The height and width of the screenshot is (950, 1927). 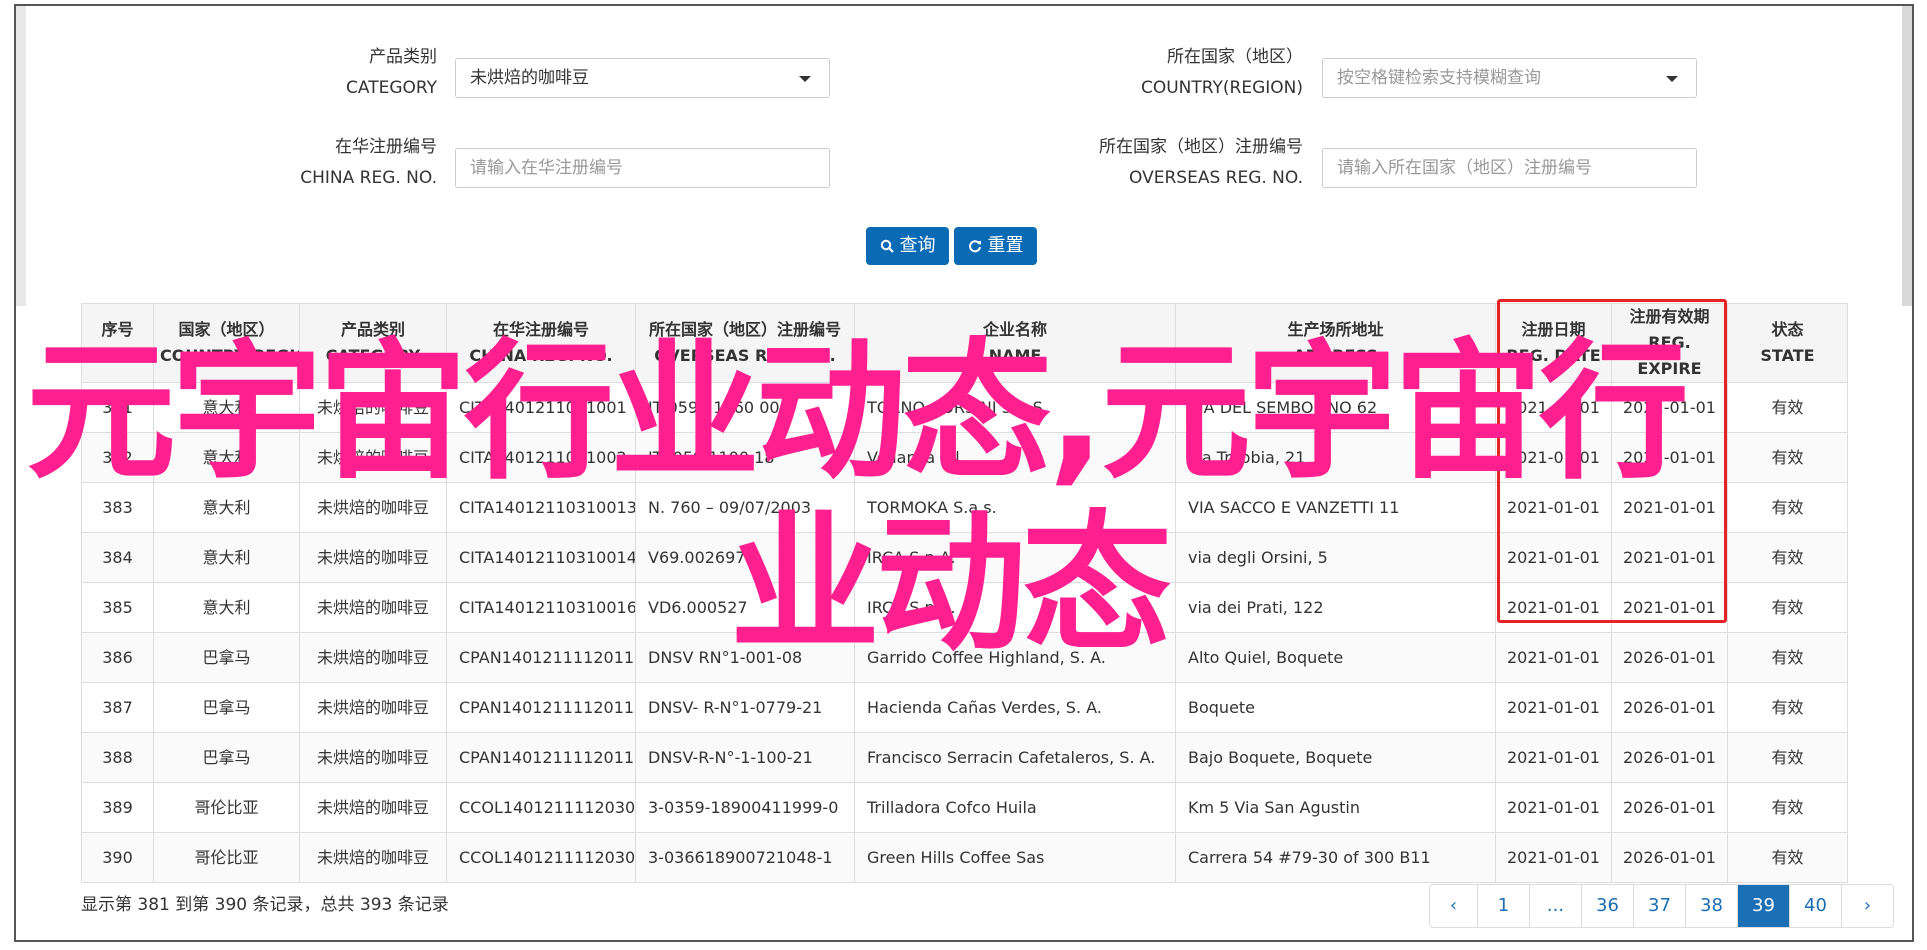 What do you see at coordinates (1335, 343) in the screenshot?
I see `col-header-address: 生产场所地址 ADDRESS` at bounding box center [1335, 343].